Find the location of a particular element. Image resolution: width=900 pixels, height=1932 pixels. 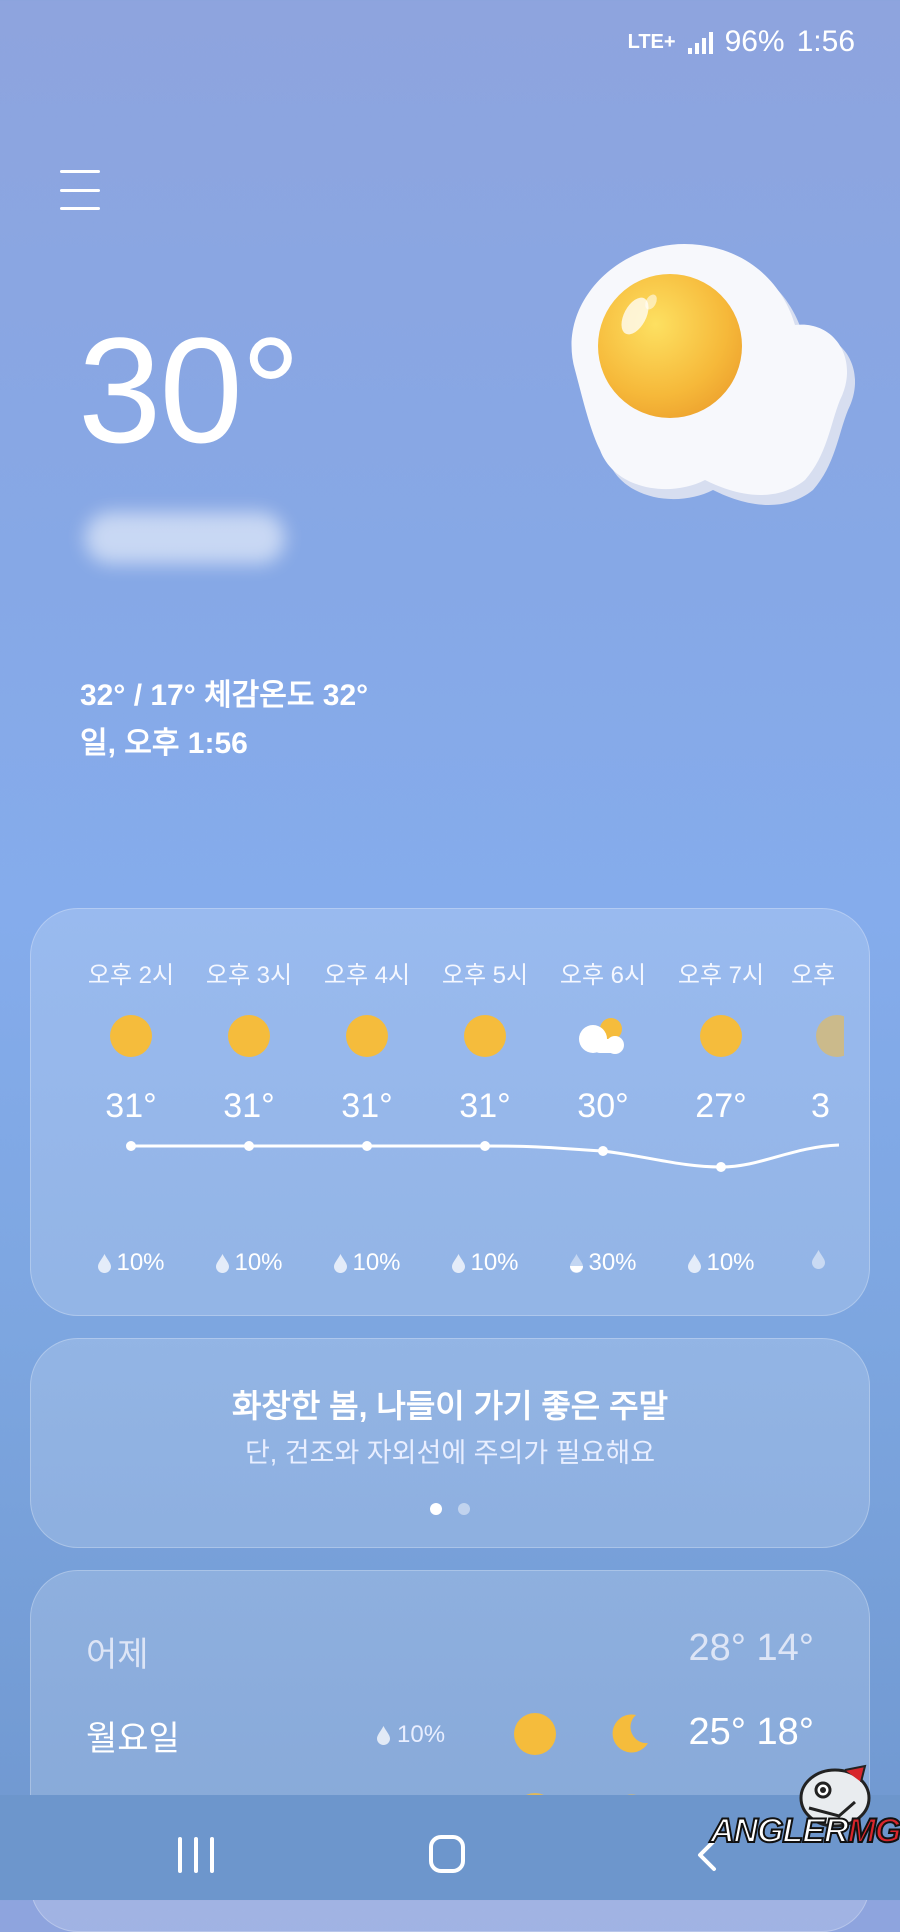

message-subtitle: 단, 건조와 자외선에 주의가 필요해요 is located at coordinates (450, 1453).